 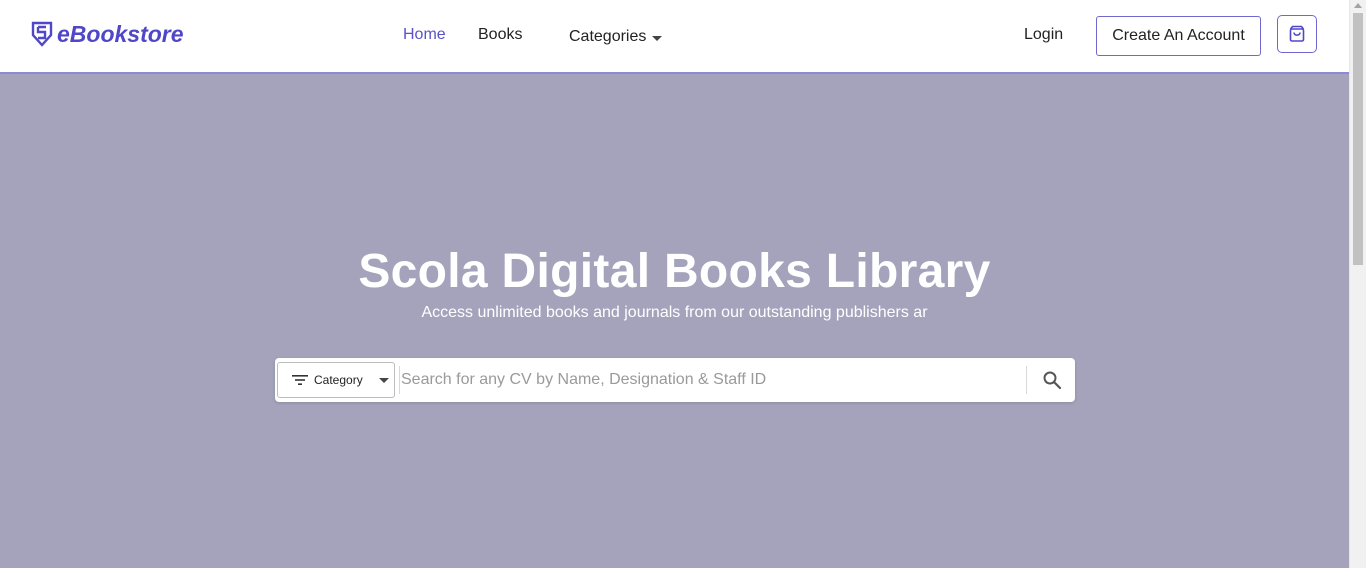 I want to click on search-icon, so click(x=1052, y=380).